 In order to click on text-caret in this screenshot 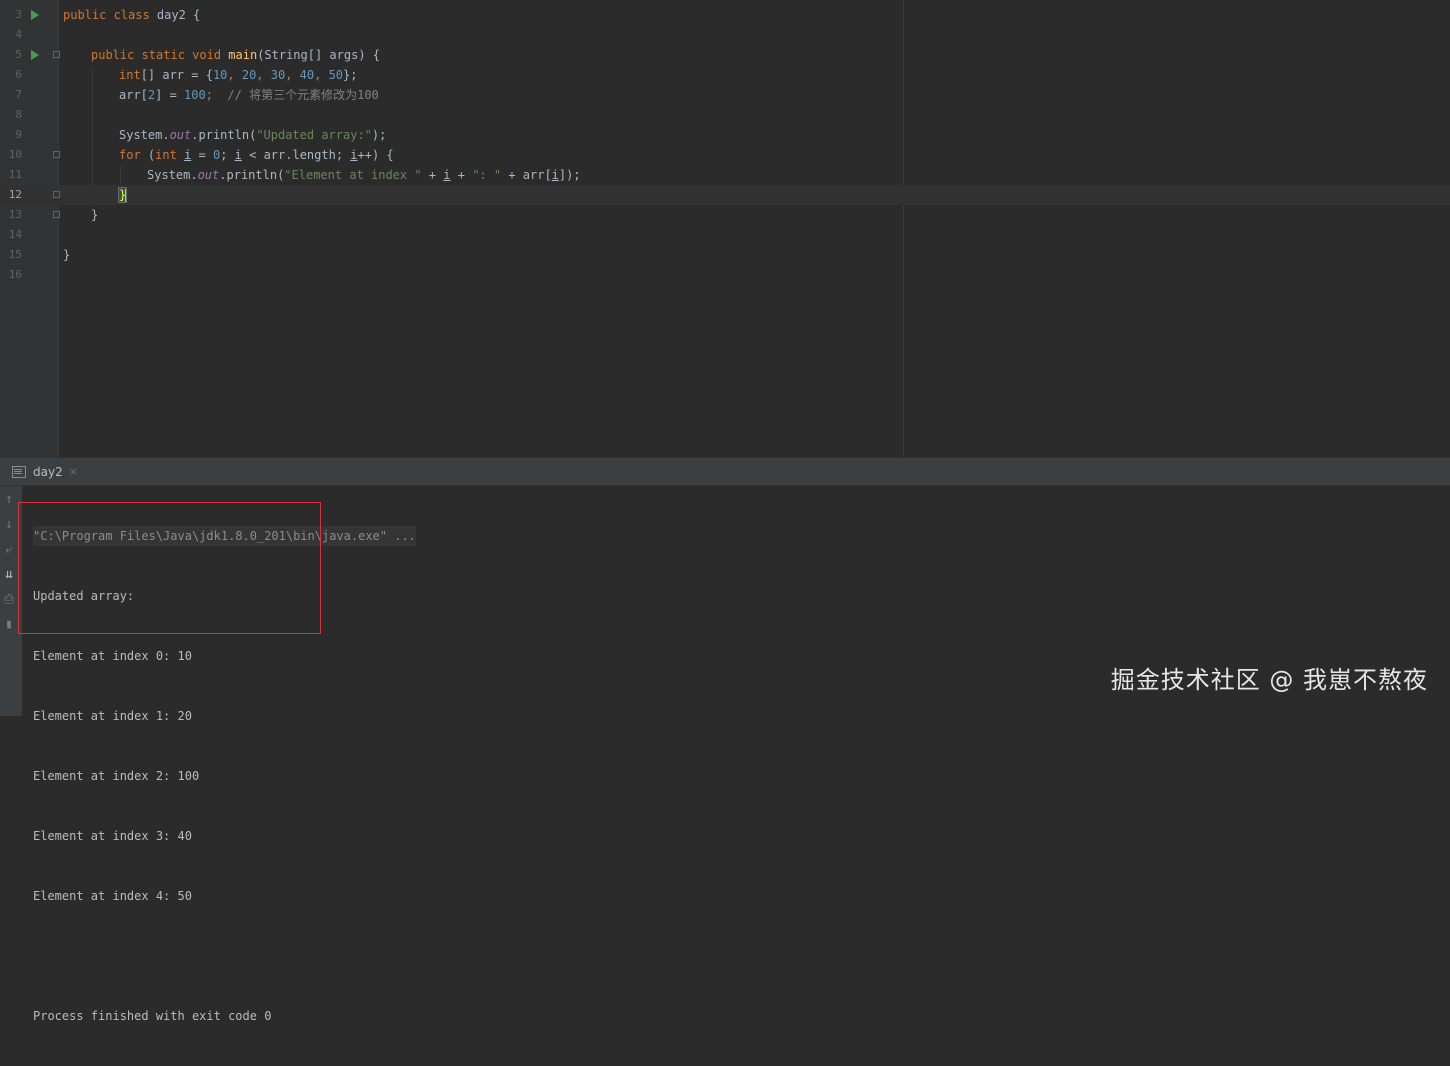, I will do `click(126, 195)`.